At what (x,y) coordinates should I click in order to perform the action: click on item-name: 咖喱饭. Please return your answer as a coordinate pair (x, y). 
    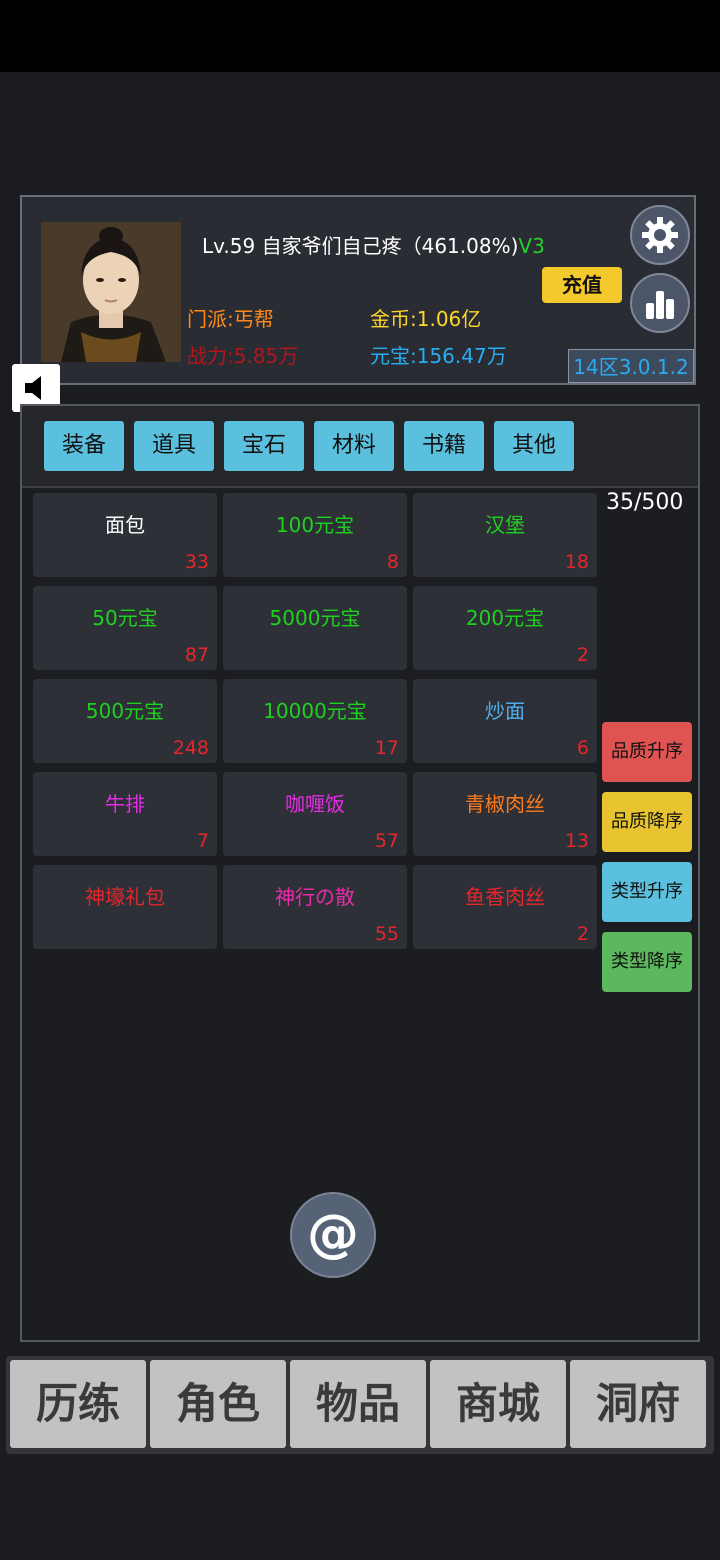
    Looking at the image, I should click on (315, 804).